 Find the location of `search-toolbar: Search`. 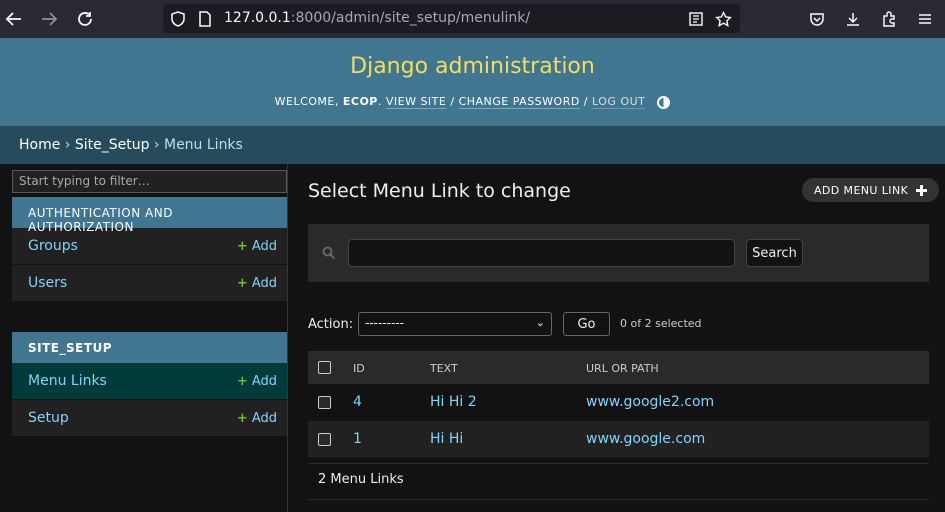

search-toolbar: Search is located at coordinates (618, 253).